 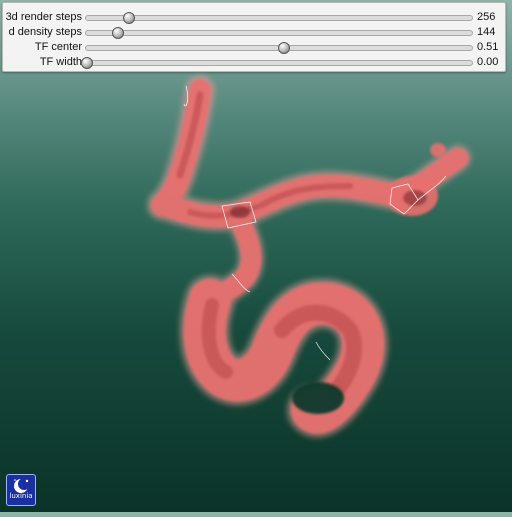 What do you see at coordinates (488, 62) in the screenshot?
I see `slider-value: 0.00` at bounding box center [488, 62].